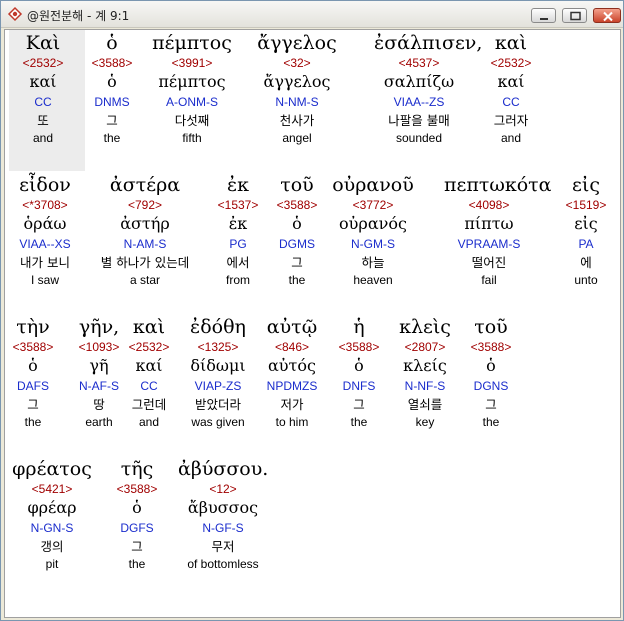  Describe the element at coordinates (297, 138) in the screenshot. I see `word-english: angel` at that location.